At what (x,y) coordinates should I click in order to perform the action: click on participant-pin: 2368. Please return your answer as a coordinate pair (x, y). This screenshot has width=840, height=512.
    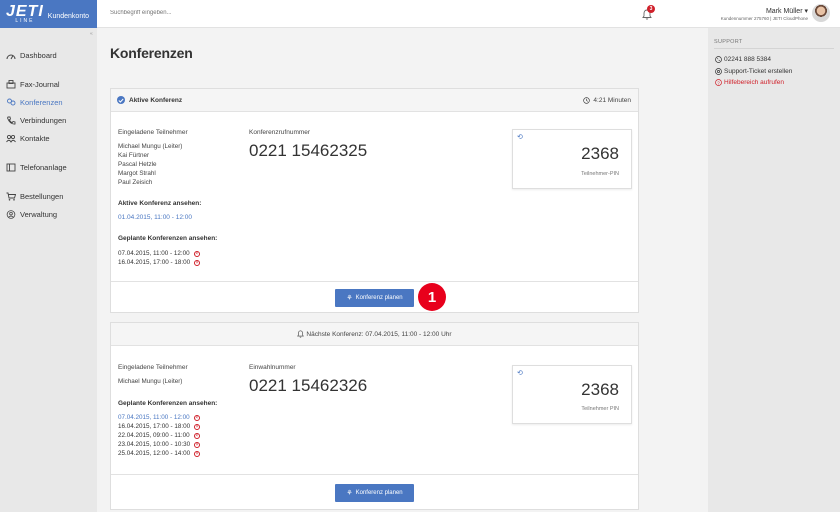
    Looking at the image, I should click on (600, 153).